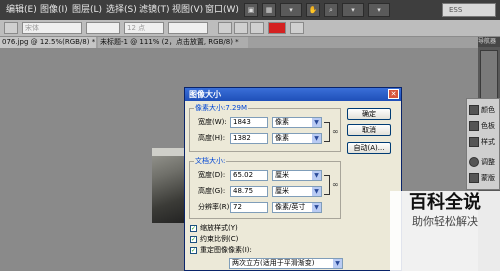 The height and width of the screenshot is (271, 500). I want to click on search-placeholder: ESS, so click(456, 10).